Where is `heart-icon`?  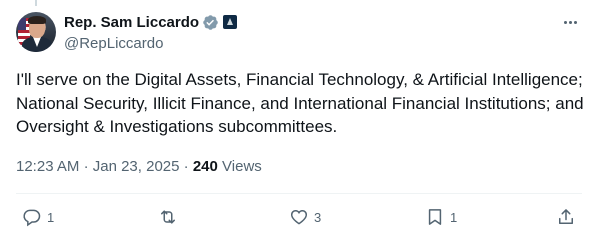 heart-icon is located at coordinates (299, 217).